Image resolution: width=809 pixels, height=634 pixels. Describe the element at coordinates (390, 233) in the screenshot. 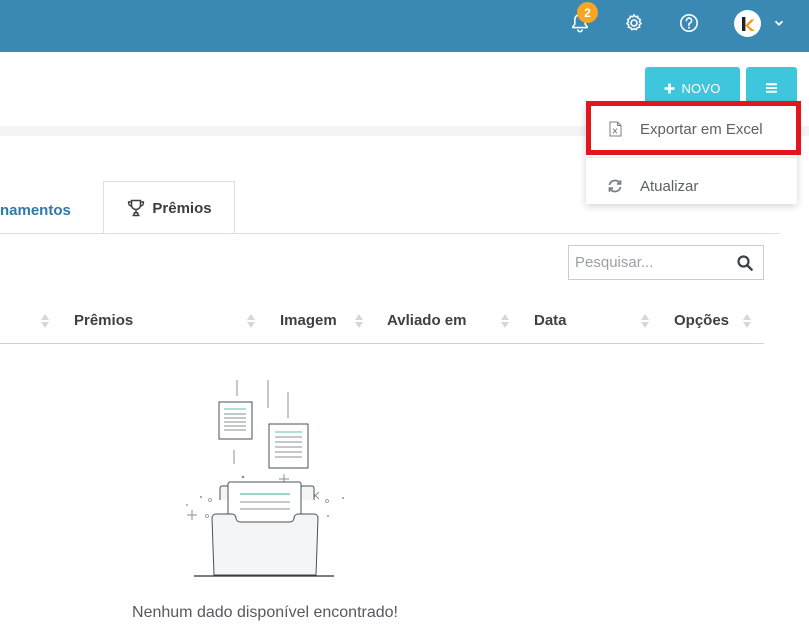

I see `tabs-underline` at that location.